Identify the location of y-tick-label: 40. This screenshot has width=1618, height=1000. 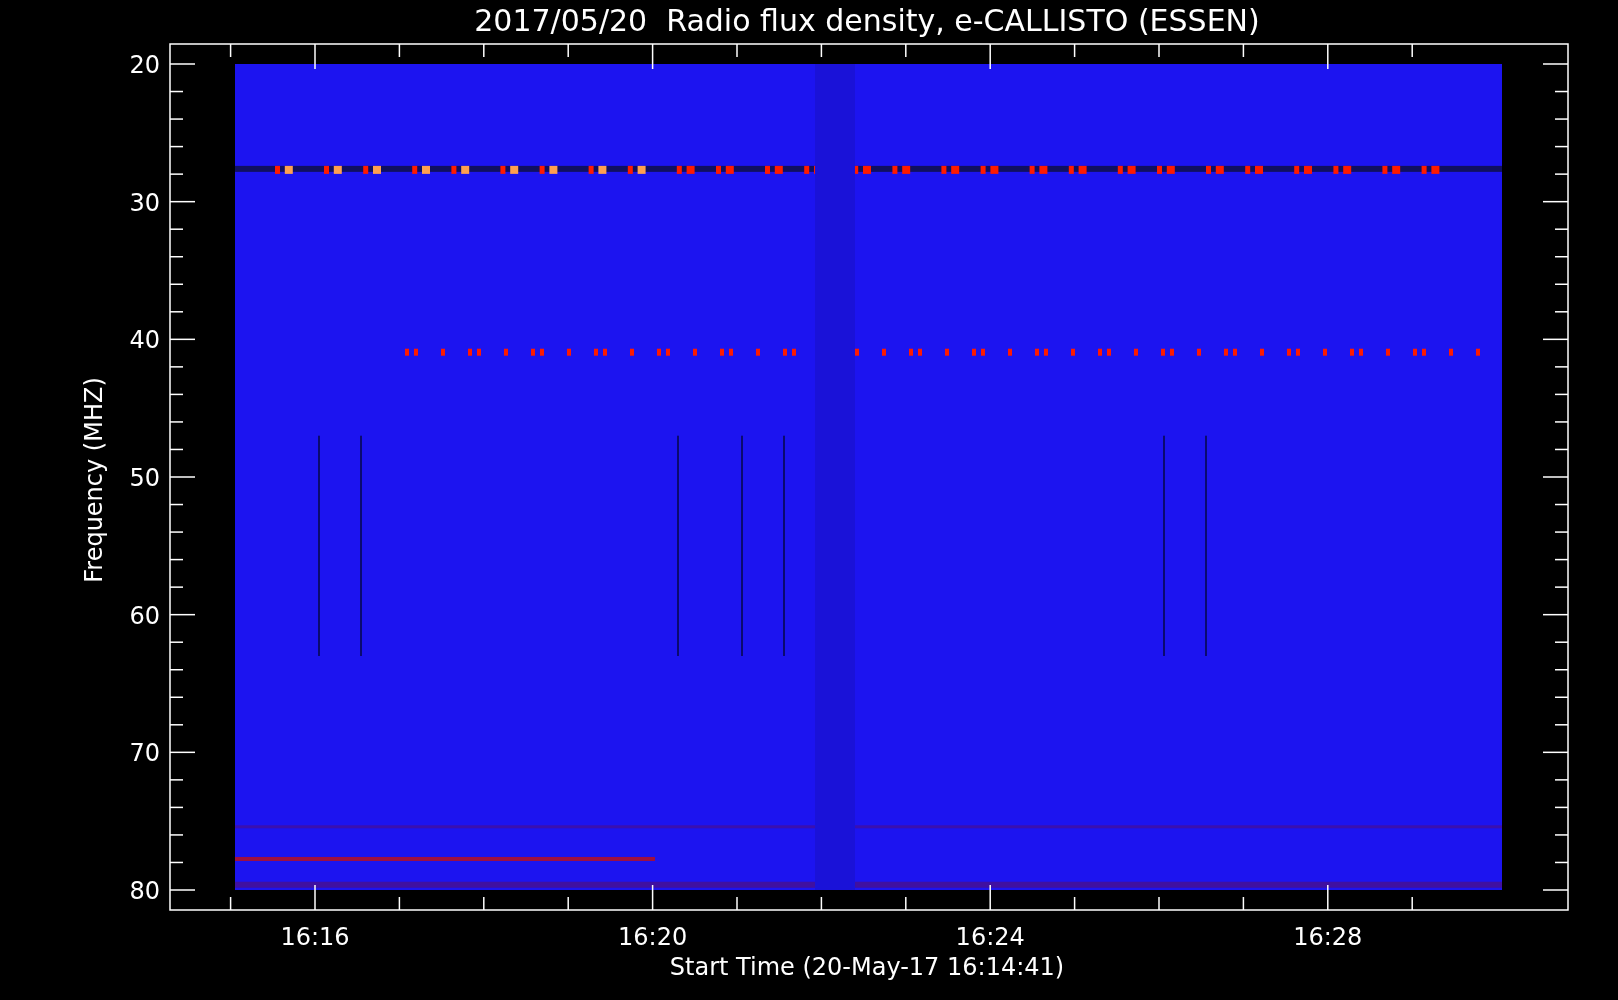
(144, 340).